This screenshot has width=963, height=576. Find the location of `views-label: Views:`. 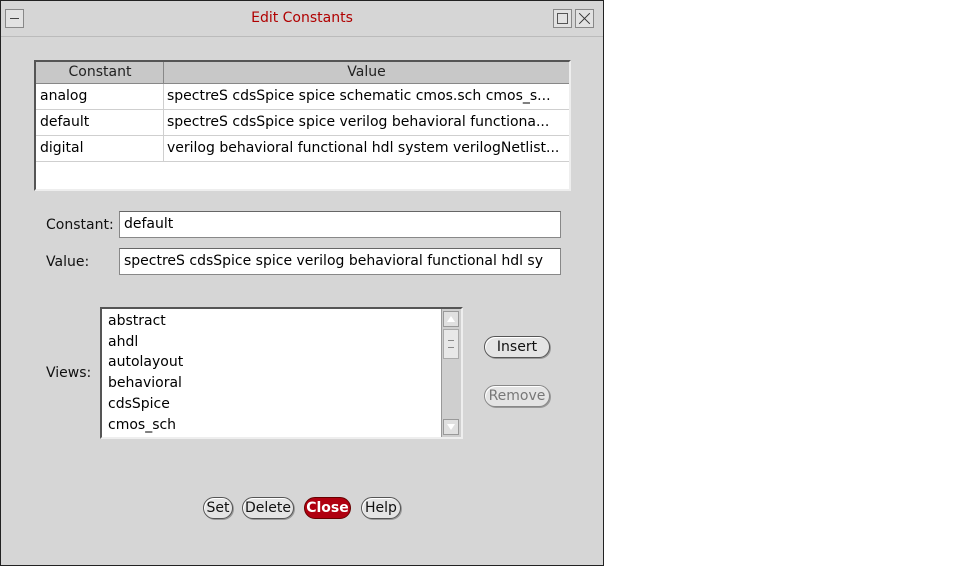

views-label: Views: is located at coordinates (69, 373).